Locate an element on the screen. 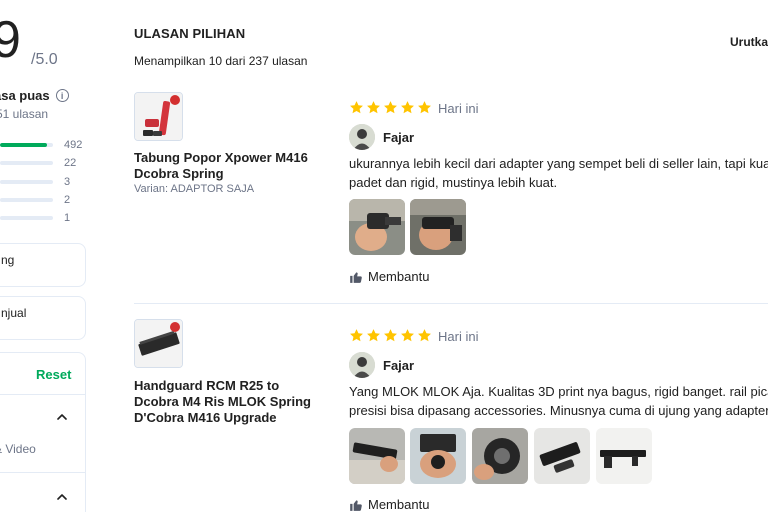 This screenshot has height=512, width=768. rating-bar-row: 22 is located at coordinates (45, 163).